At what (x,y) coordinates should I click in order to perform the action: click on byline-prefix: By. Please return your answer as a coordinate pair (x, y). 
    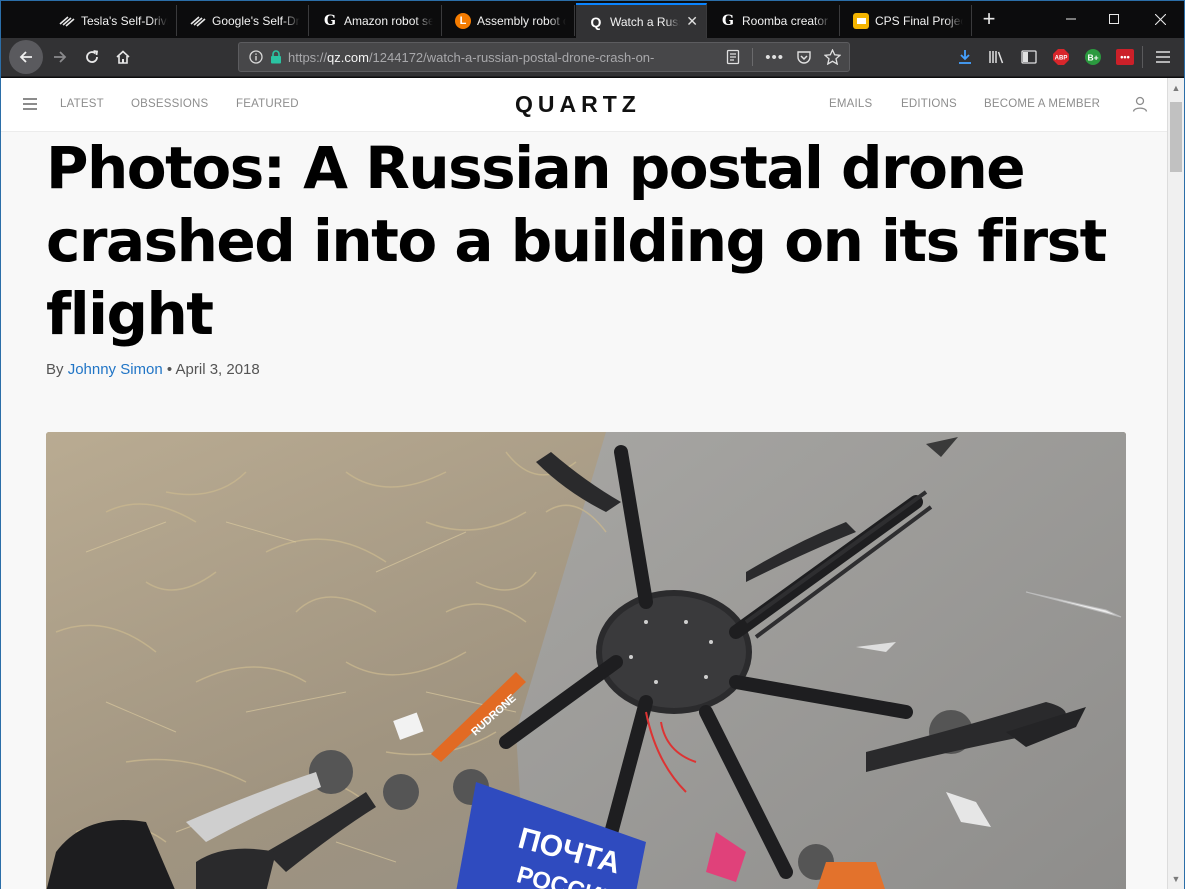
    Looking at the image, I should click on (57, 369).